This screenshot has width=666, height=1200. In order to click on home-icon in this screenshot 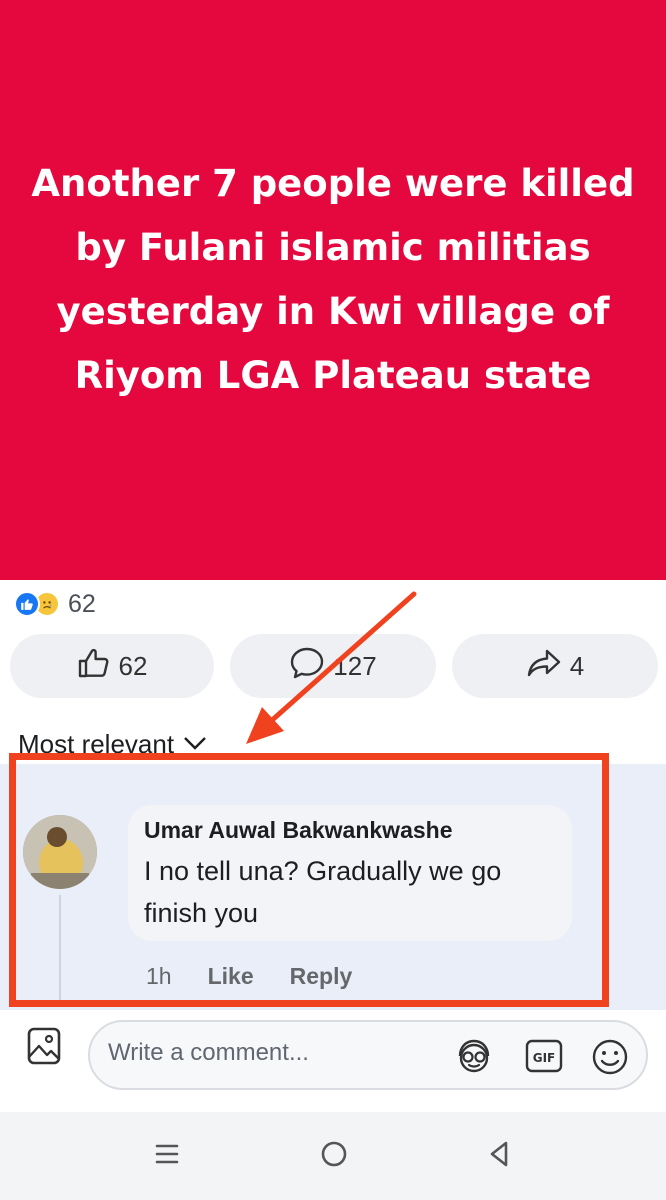, I will do `click(334, 1156)`.